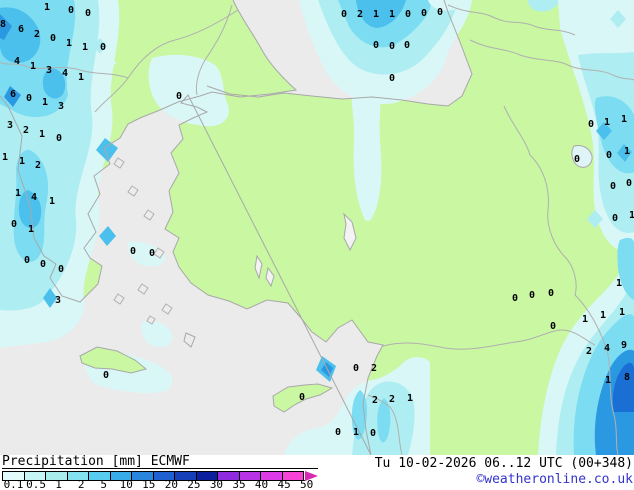 Image resolution: width=634 pixels, height=490 pixels. I want to click on legend-scale-labels: 0.1 0.5 1 2 5 10 15 20 25 30 35 40 45 50, so click(167, 484).